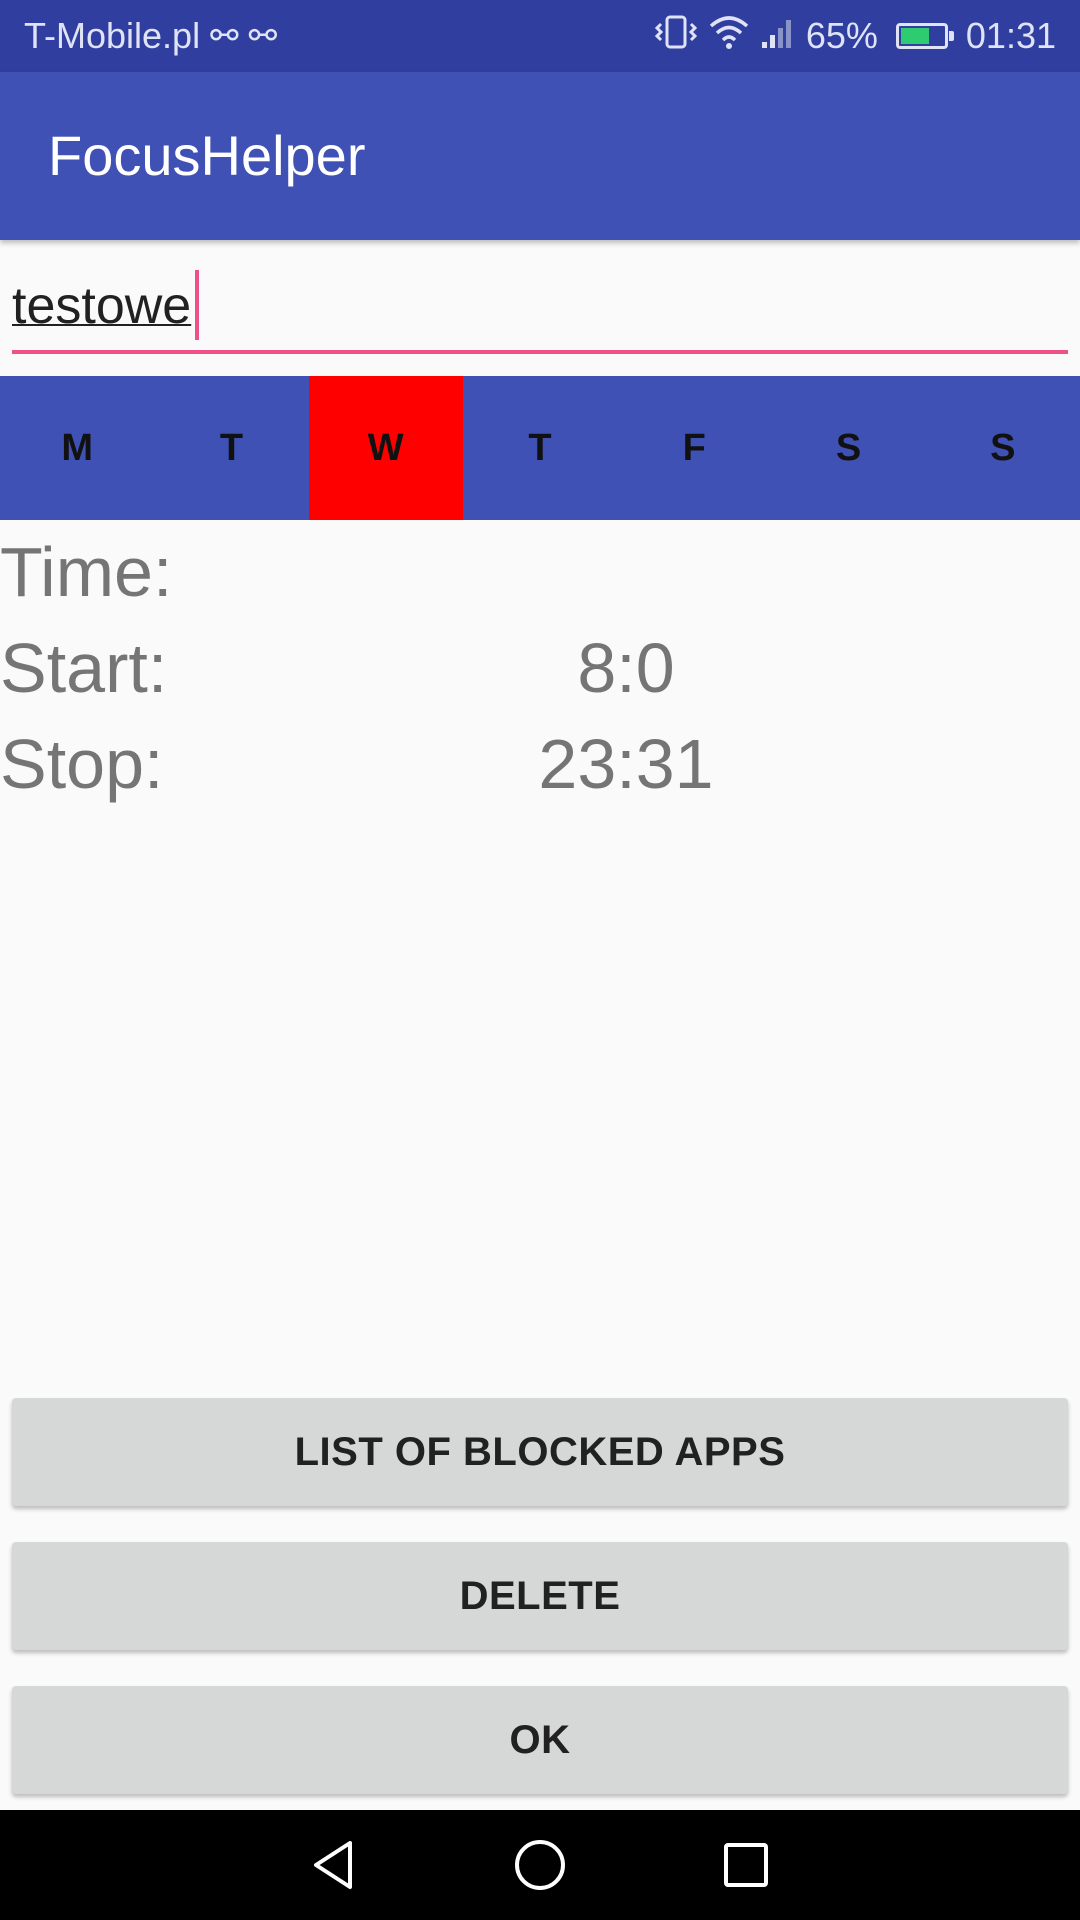 Image resolution: width=1080 pixels, height=1920 pixels. What do you see at coordinates (540, 156) in the screenshot?
I see `app-bar: FocusHelper` at bounding box center [540, 156].